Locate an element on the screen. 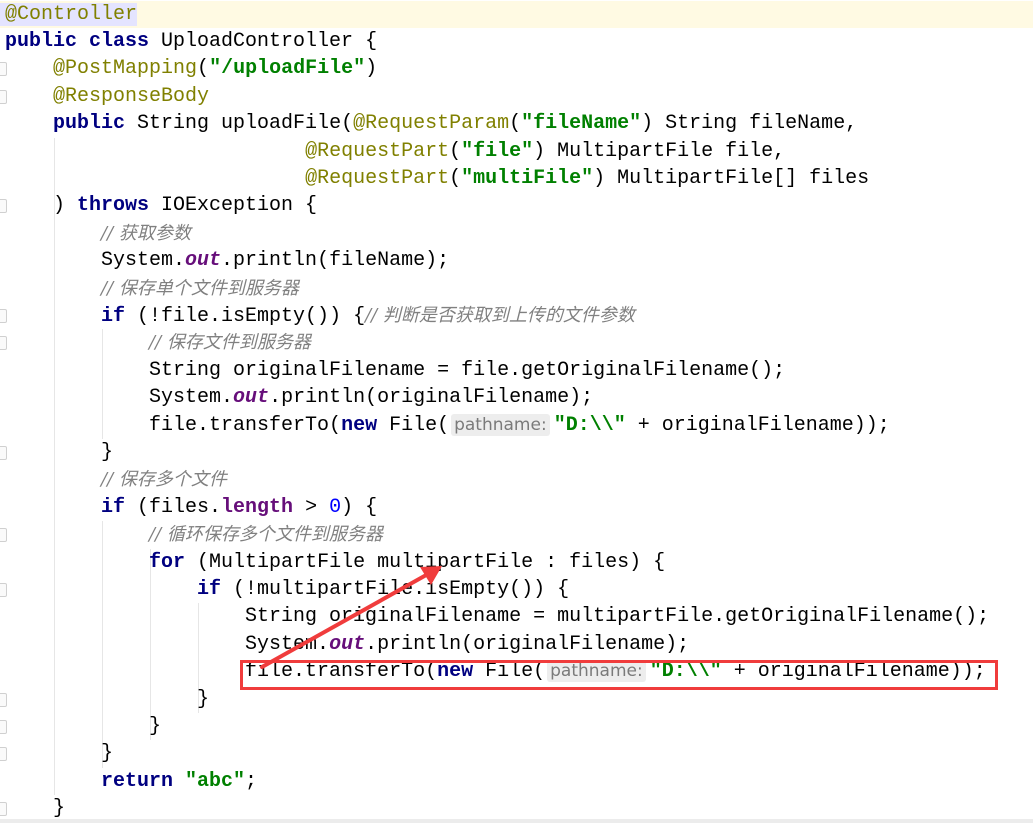 The height and width of the screenshot is (823, 1033). string-token: "D:\\" is located at coordinates (589, 425).